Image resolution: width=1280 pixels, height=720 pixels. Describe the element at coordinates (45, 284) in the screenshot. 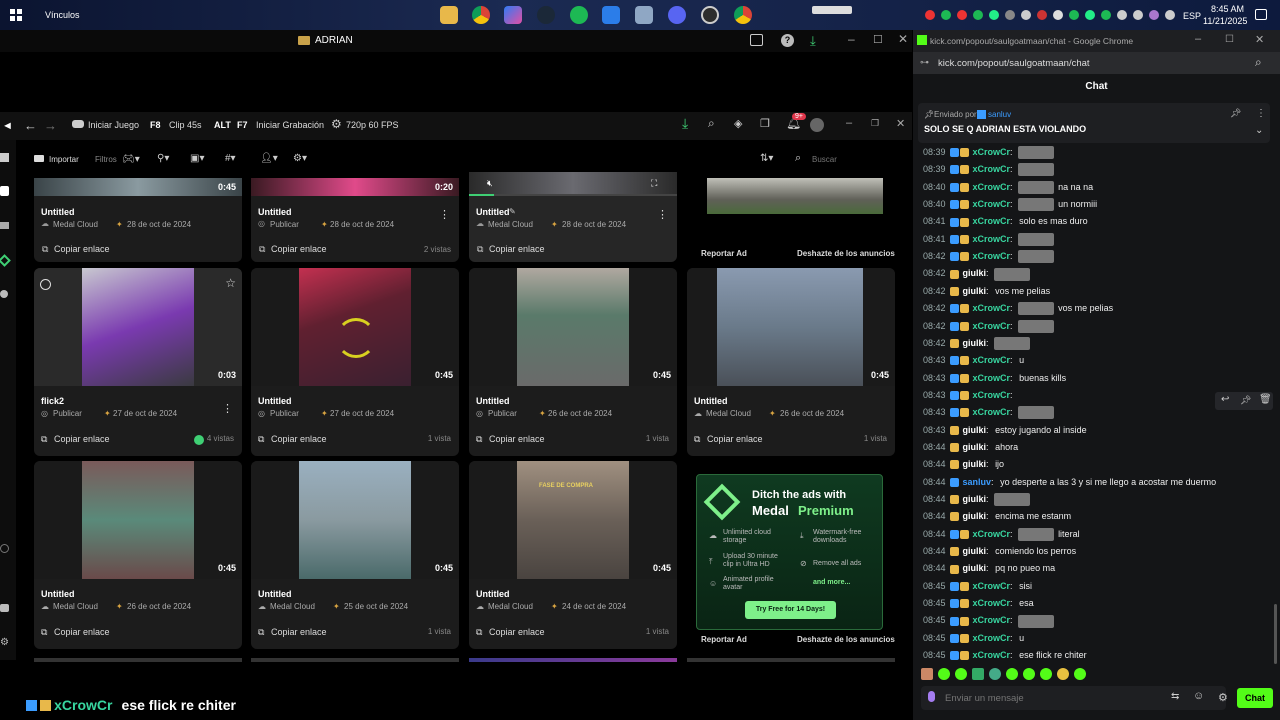

I see `select-checkbox` at that location.